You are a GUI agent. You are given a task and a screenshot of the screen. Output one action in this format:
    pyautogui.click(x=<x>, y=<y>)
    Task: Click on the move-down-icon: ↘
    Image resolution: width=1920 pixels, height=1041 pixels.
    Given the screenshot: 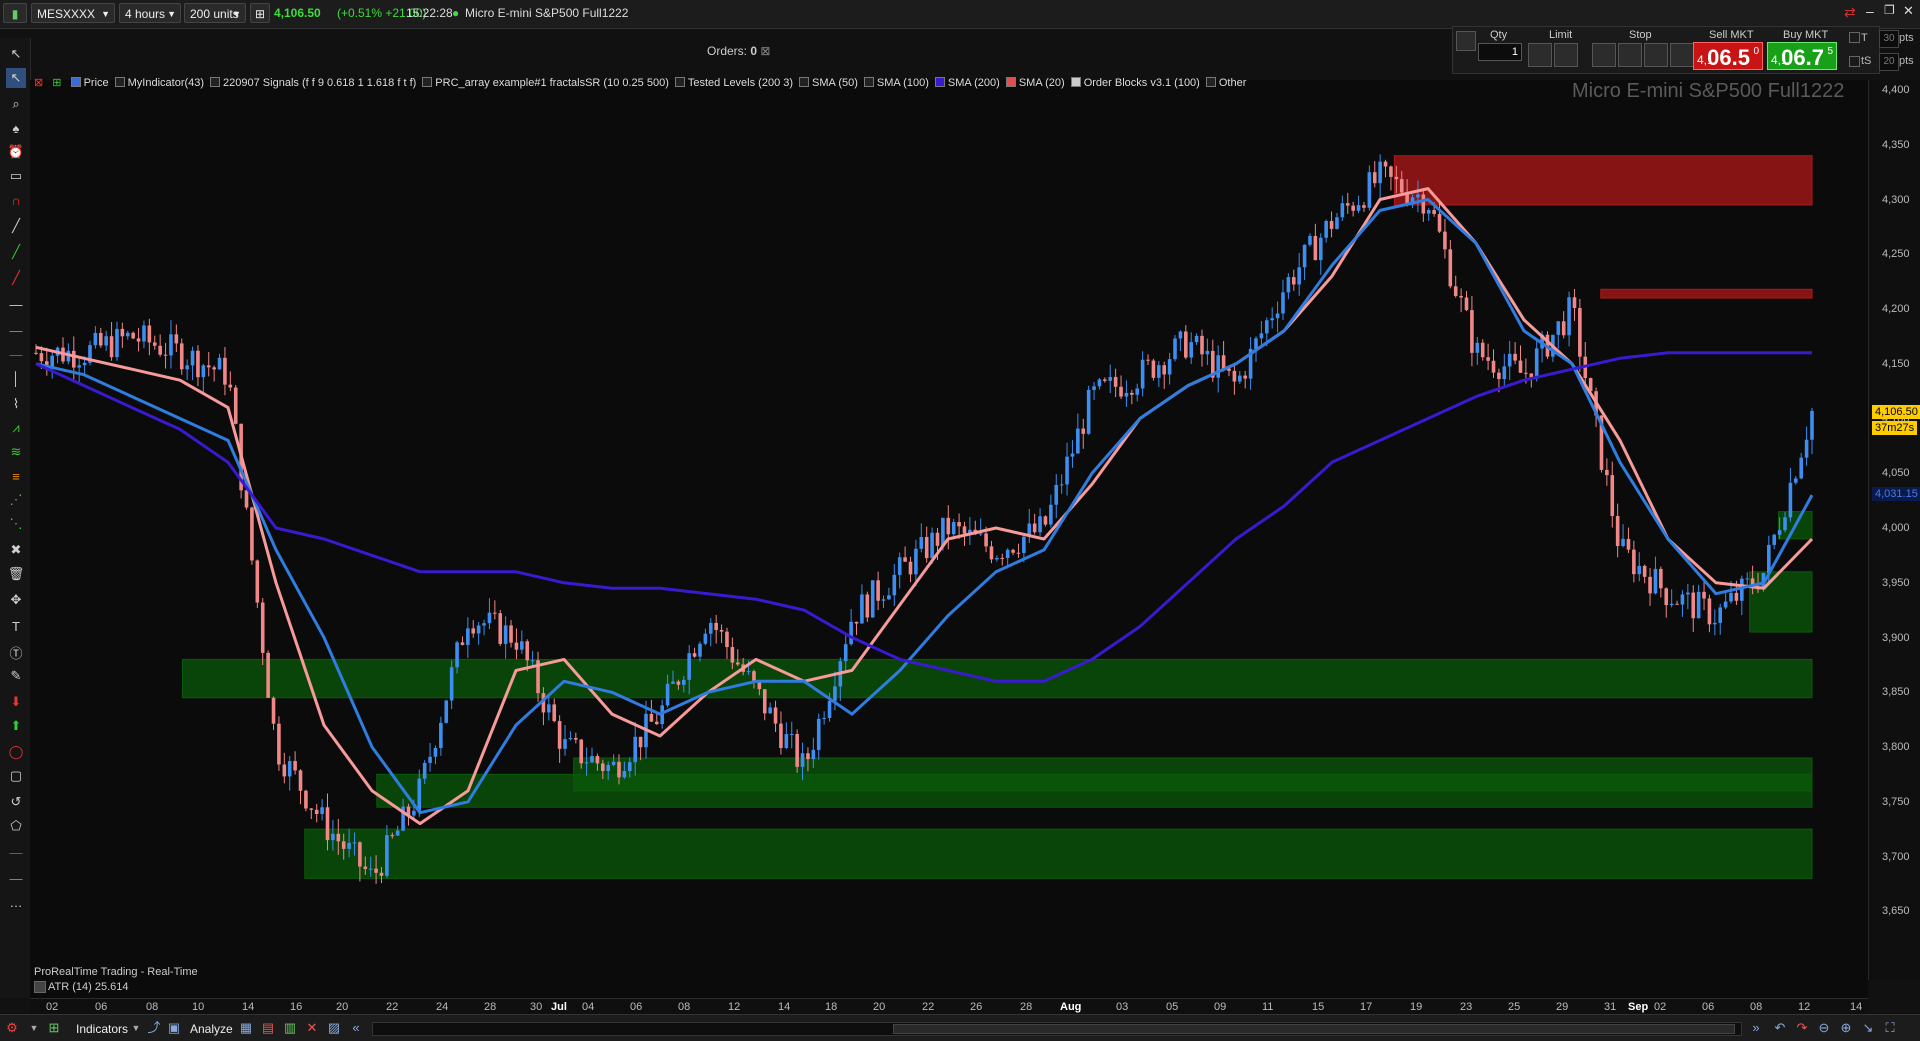 What is the action you would take?
    pyautogui.click(x=1868, y=1028)
    